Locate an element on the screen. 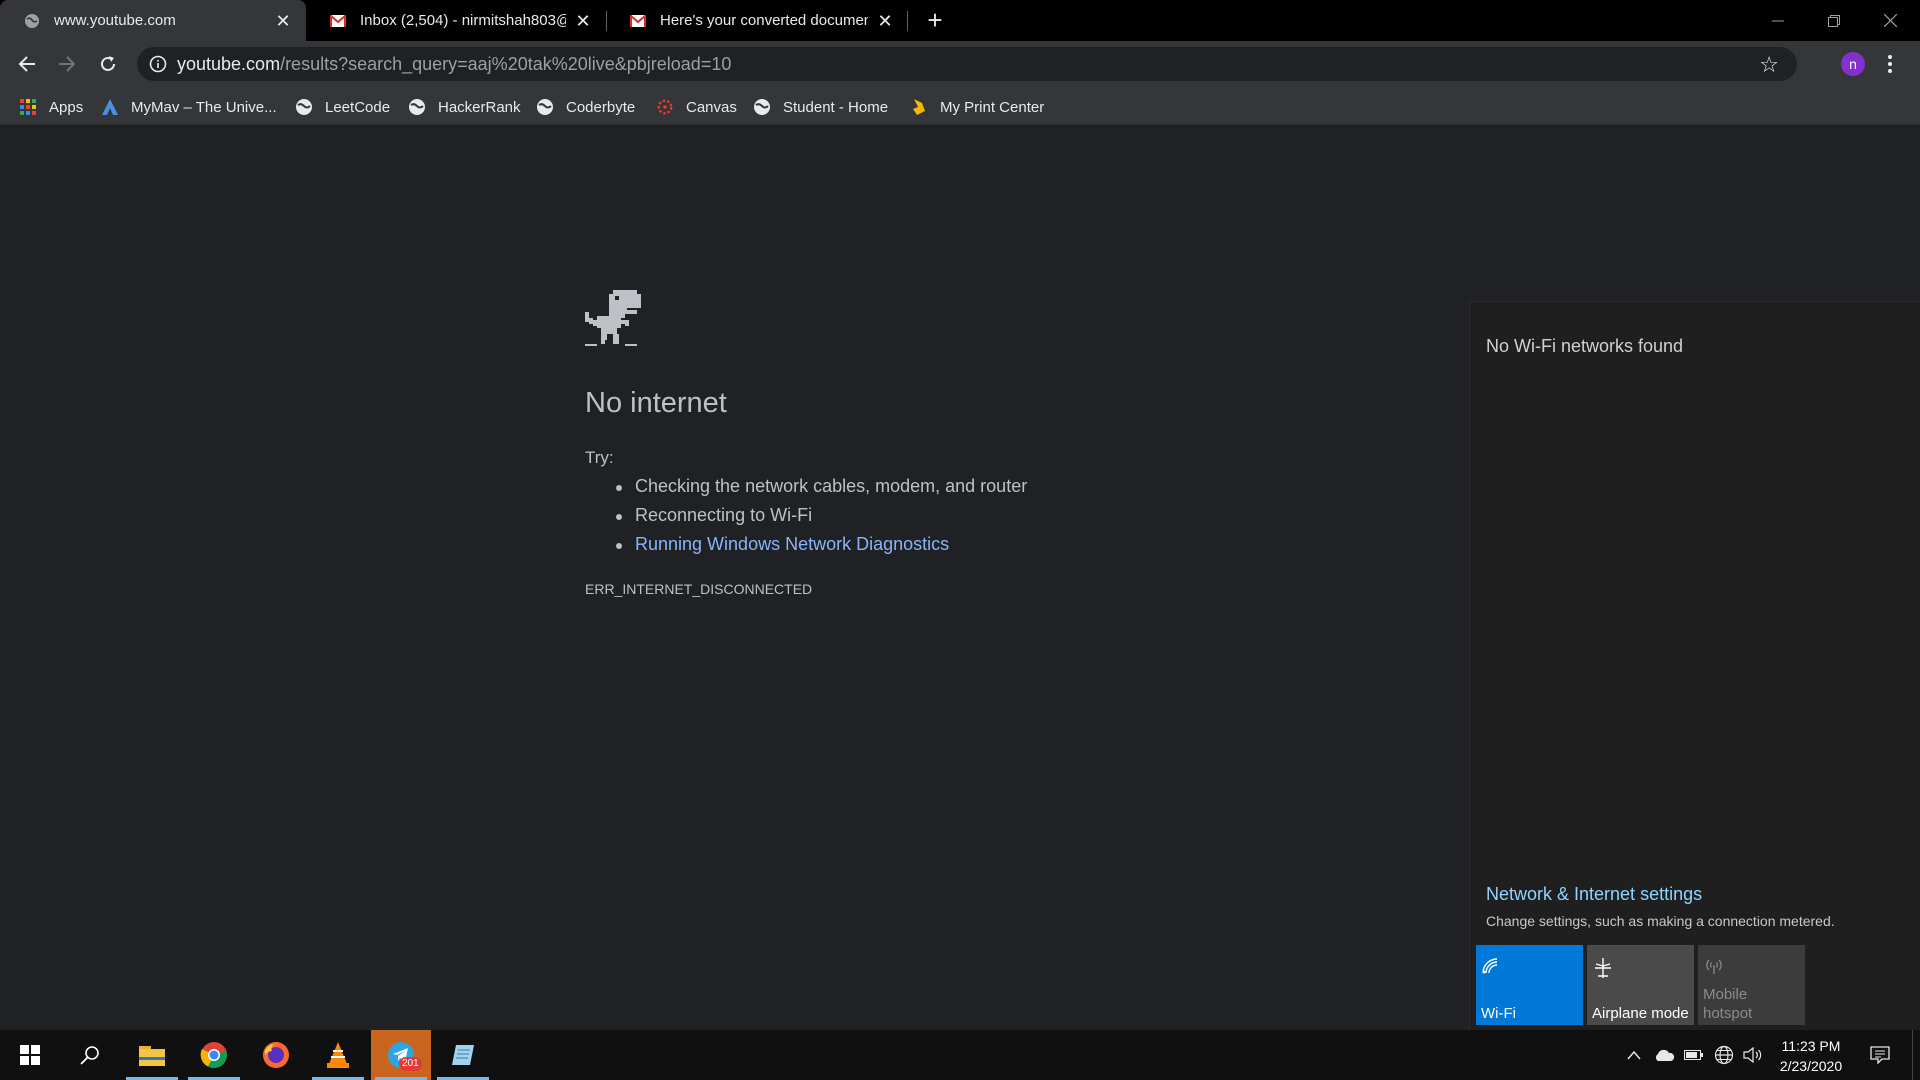 The width and height of the screenshot is (1920, 1080). show-desktop-button is located at coordinates (1916, 1055).